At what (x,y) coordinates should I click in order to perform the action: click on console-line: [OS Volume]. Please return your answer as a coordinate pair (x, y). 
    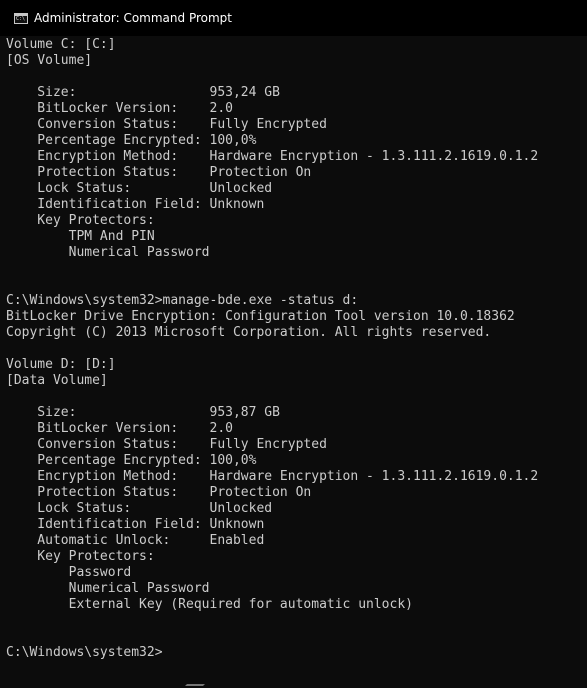
    Looking at the image, I should click on (49, 60).